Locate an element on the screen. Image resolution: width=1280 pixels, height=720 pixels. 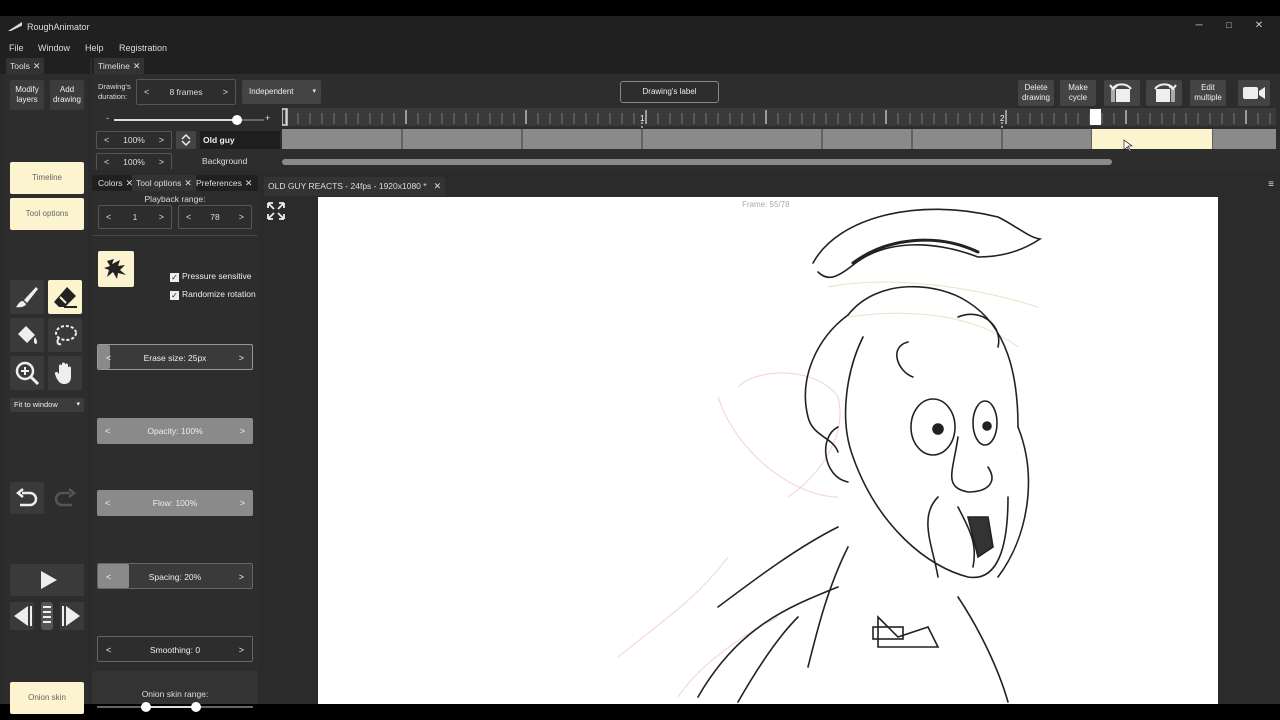
brush-texture-icon is located at coordinates (115, 269).